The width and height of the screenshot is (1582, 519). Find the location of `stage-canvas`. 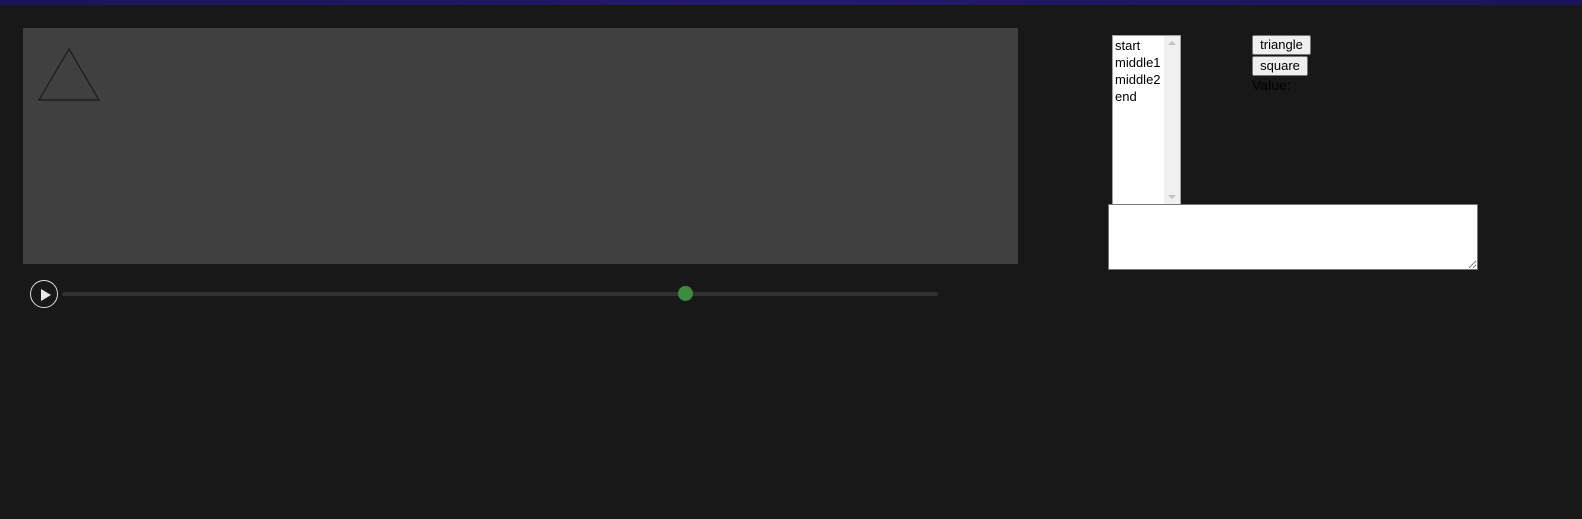

stage-canvas is located at coordinates (69, 74).